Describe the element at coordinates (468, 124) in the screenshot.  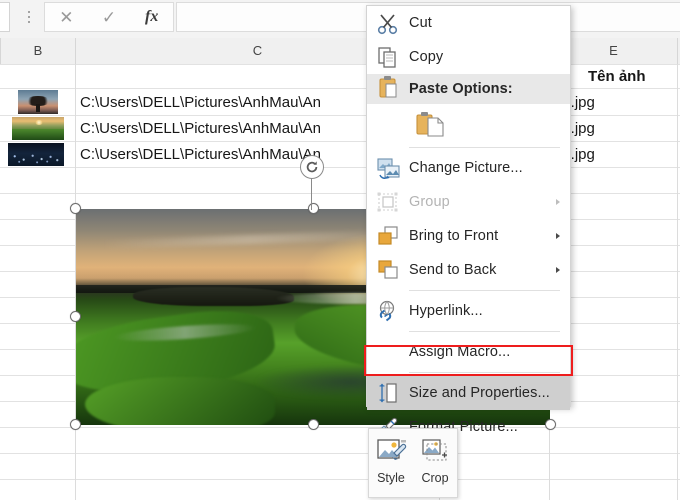
I see `paste-options-gallery` at that location.